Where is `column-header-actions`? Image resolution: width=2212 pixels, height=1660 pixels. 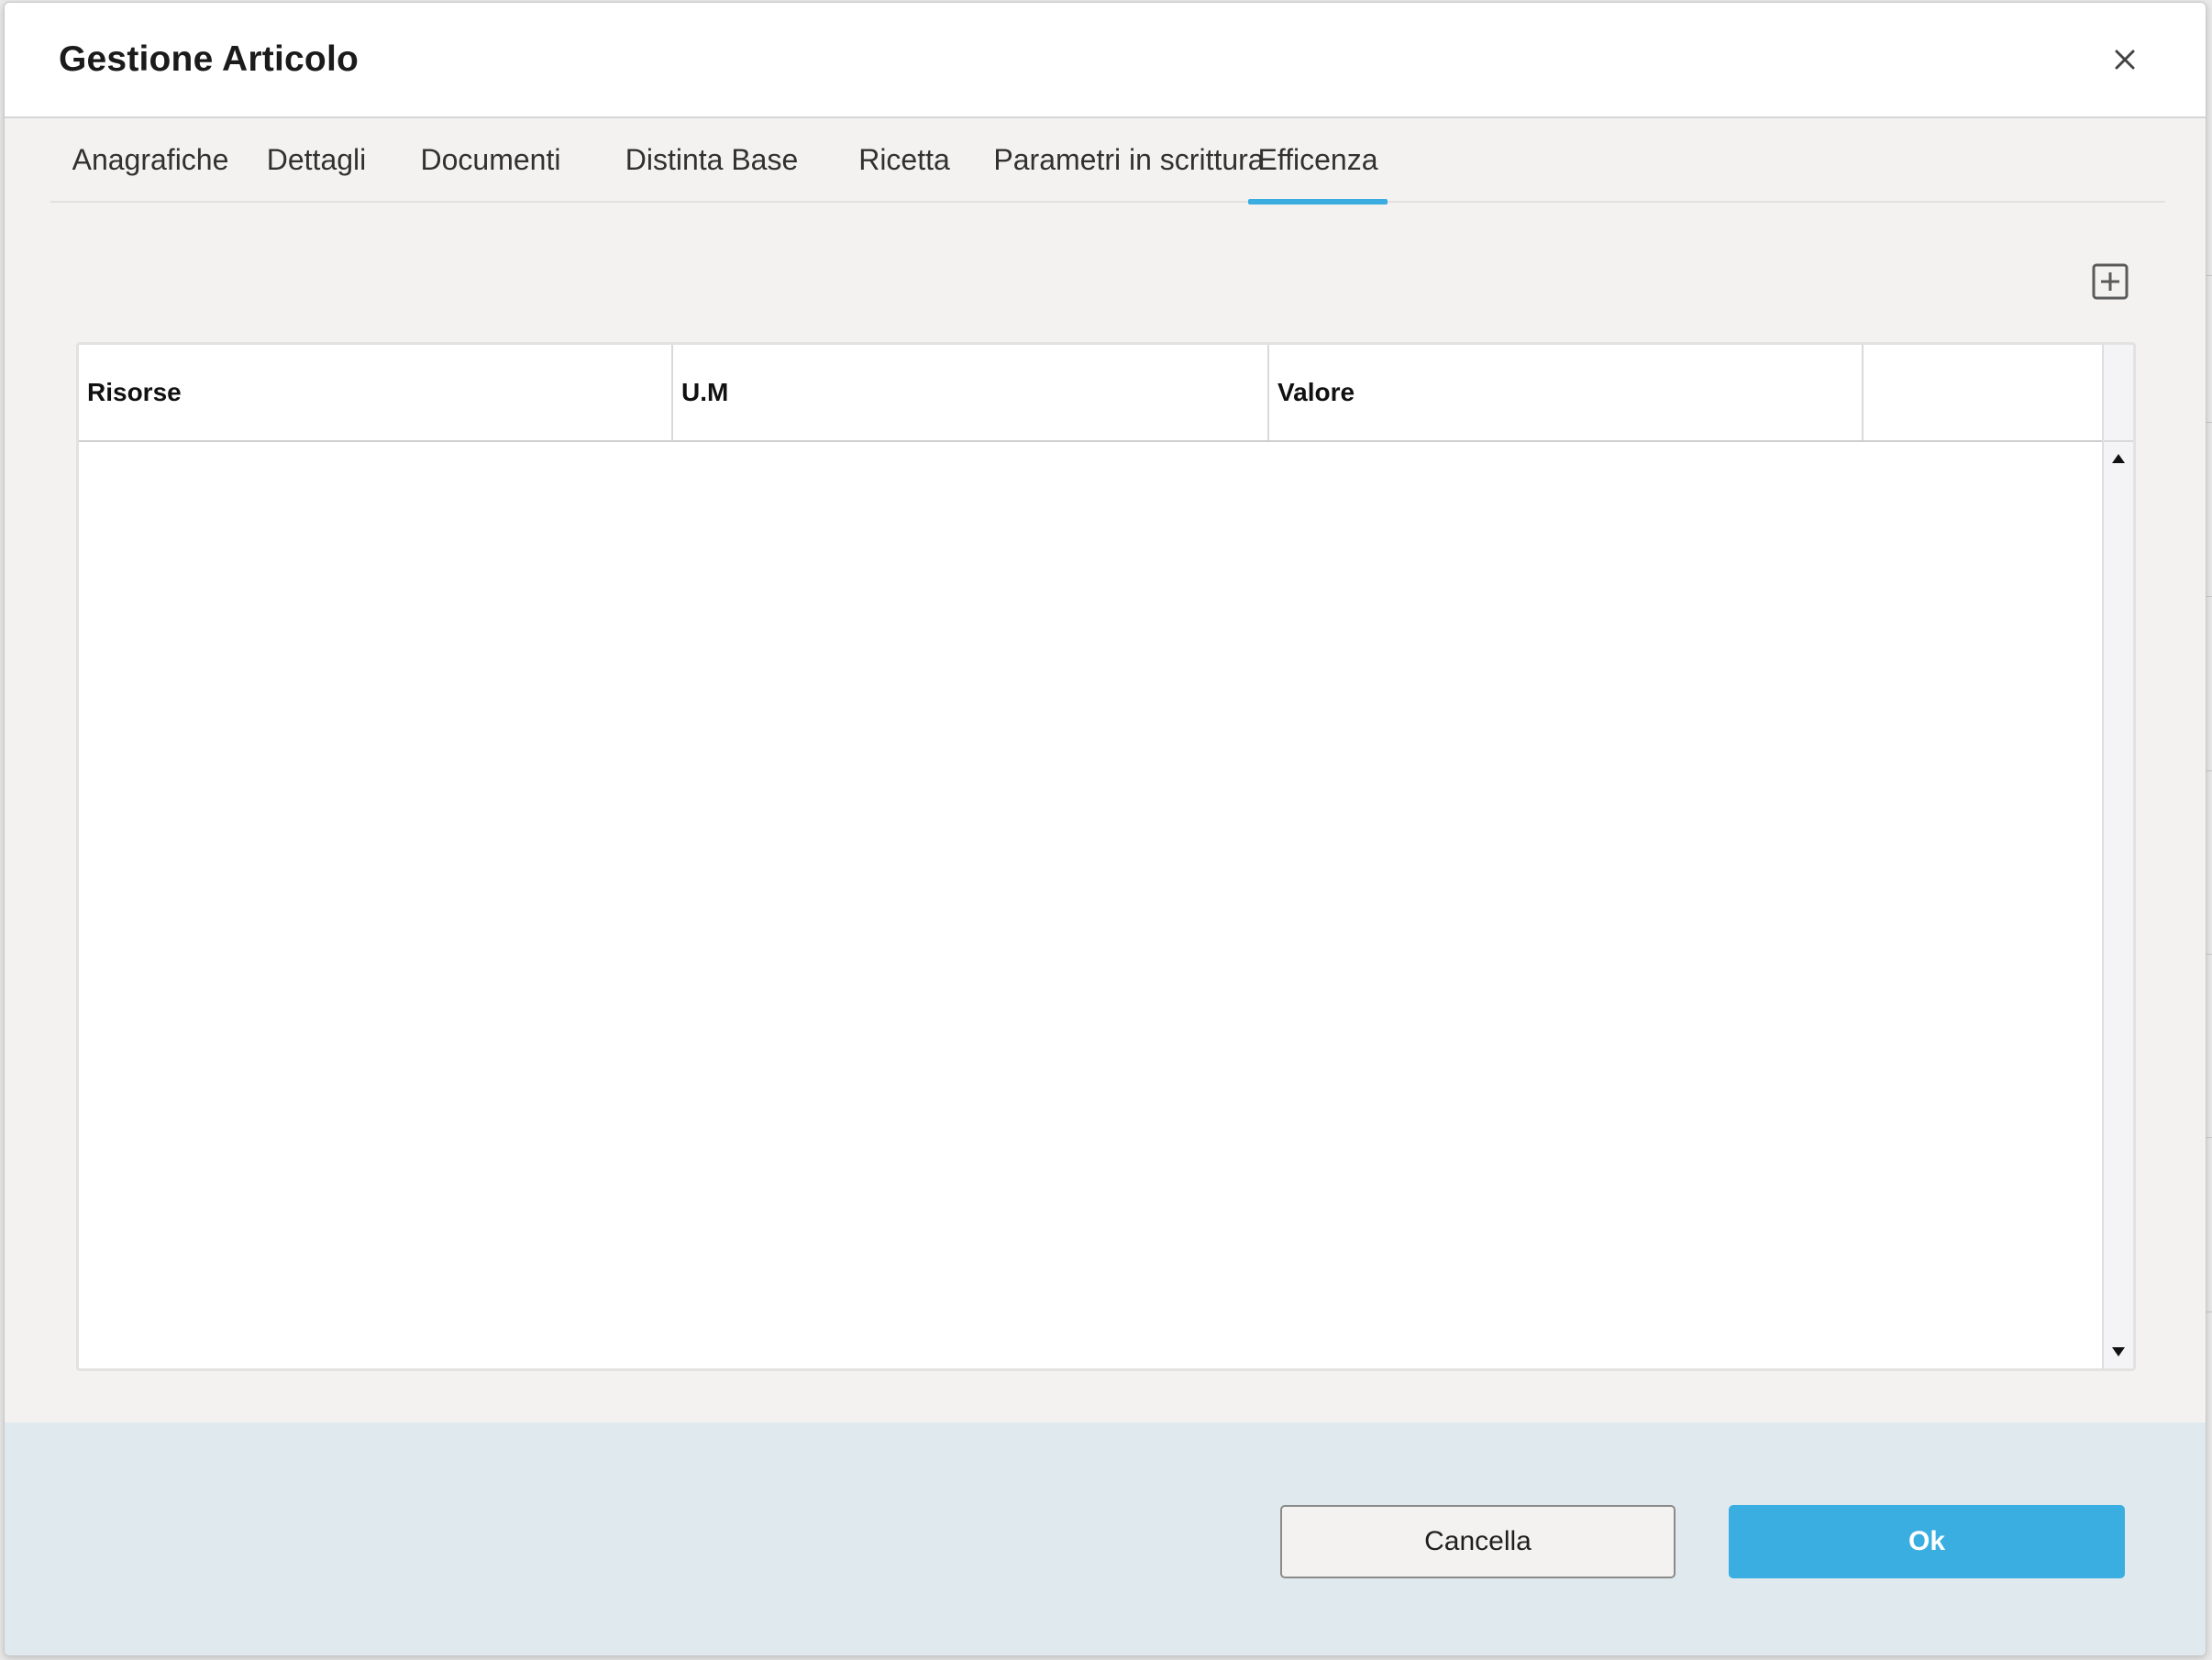 column-header-actions is located at coordinates (1983, 392).